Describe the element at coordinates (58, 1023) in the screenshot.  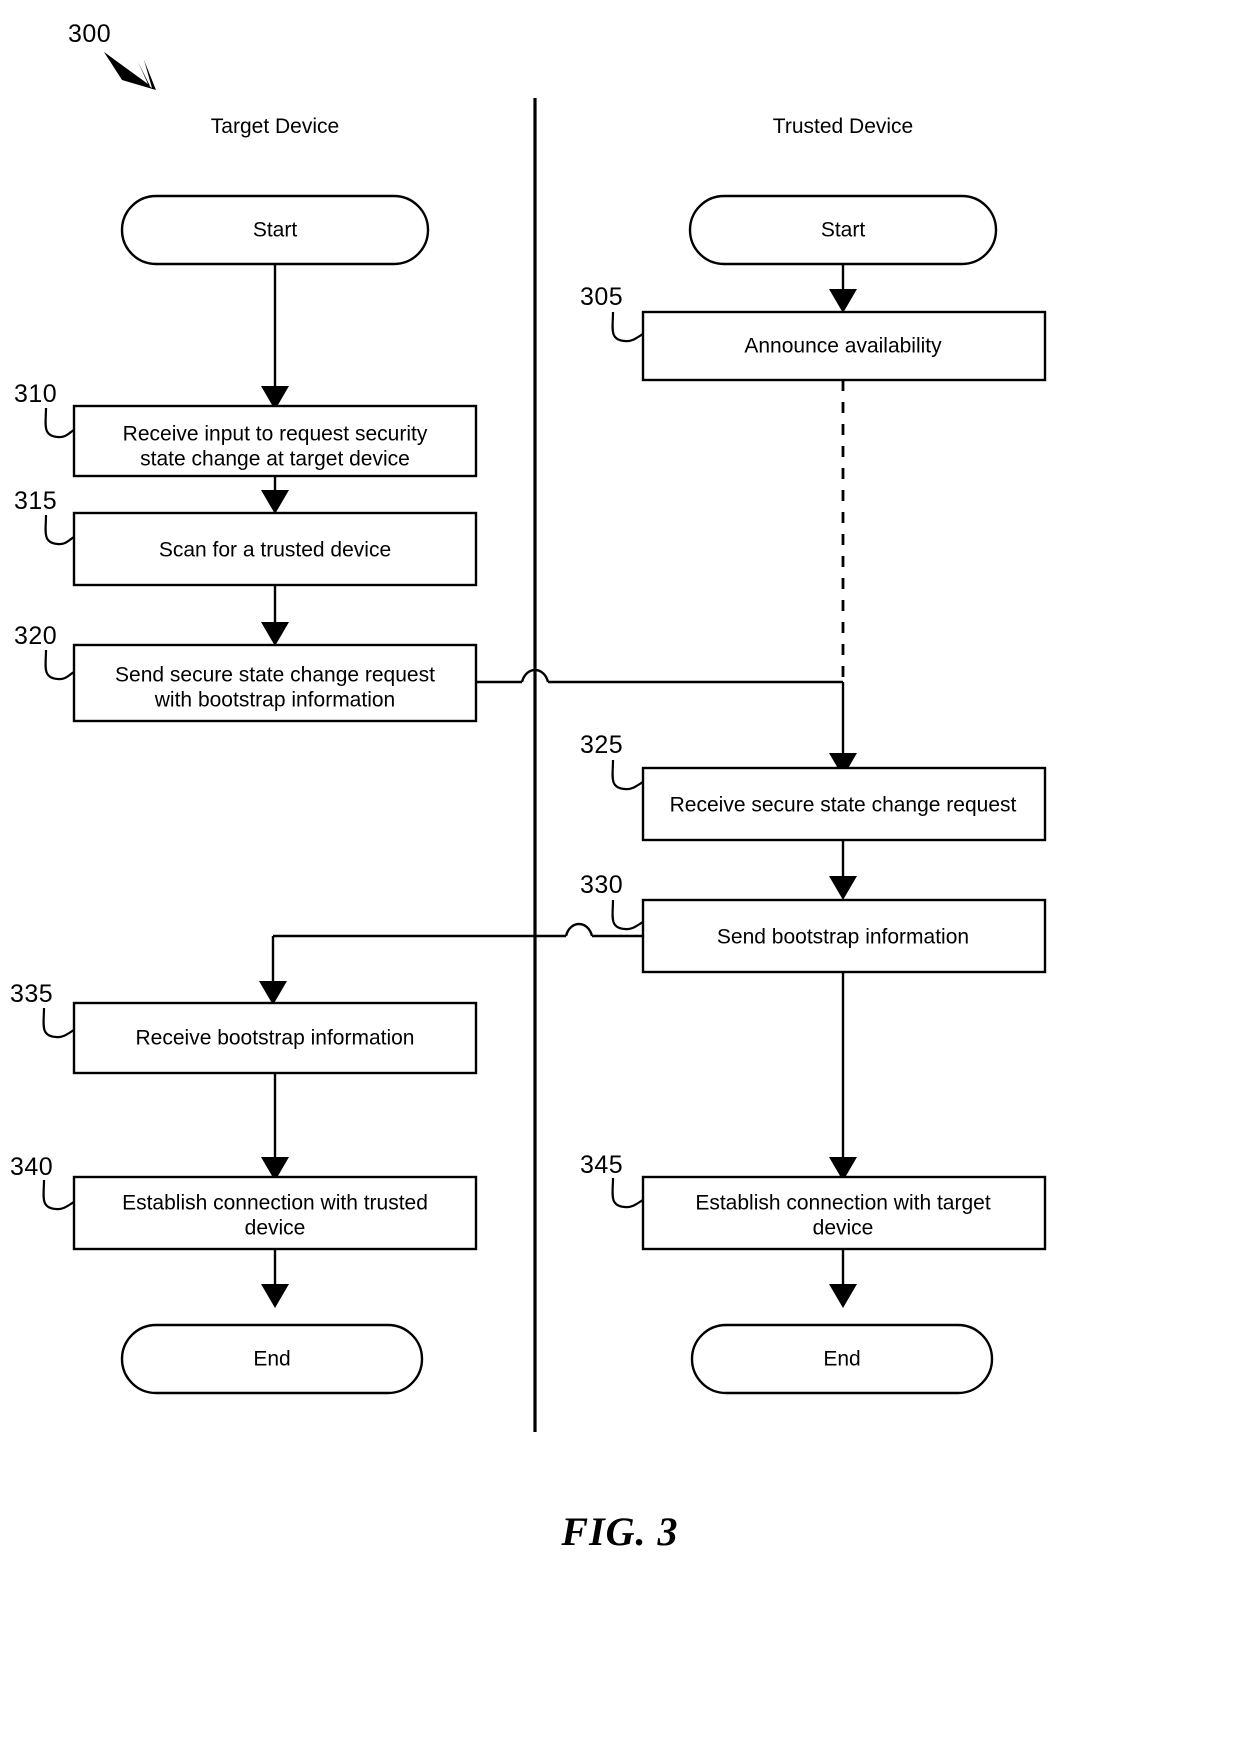
I see `node-335-leader-line` at that location.